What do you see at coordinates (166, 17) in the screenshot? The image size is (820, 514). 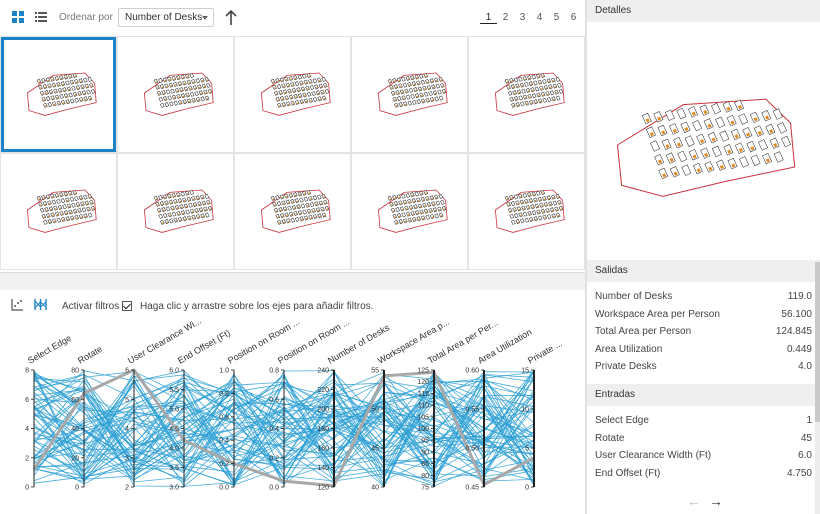 I see `sort-select: Number of Desks` at bounding box center [166, 17].